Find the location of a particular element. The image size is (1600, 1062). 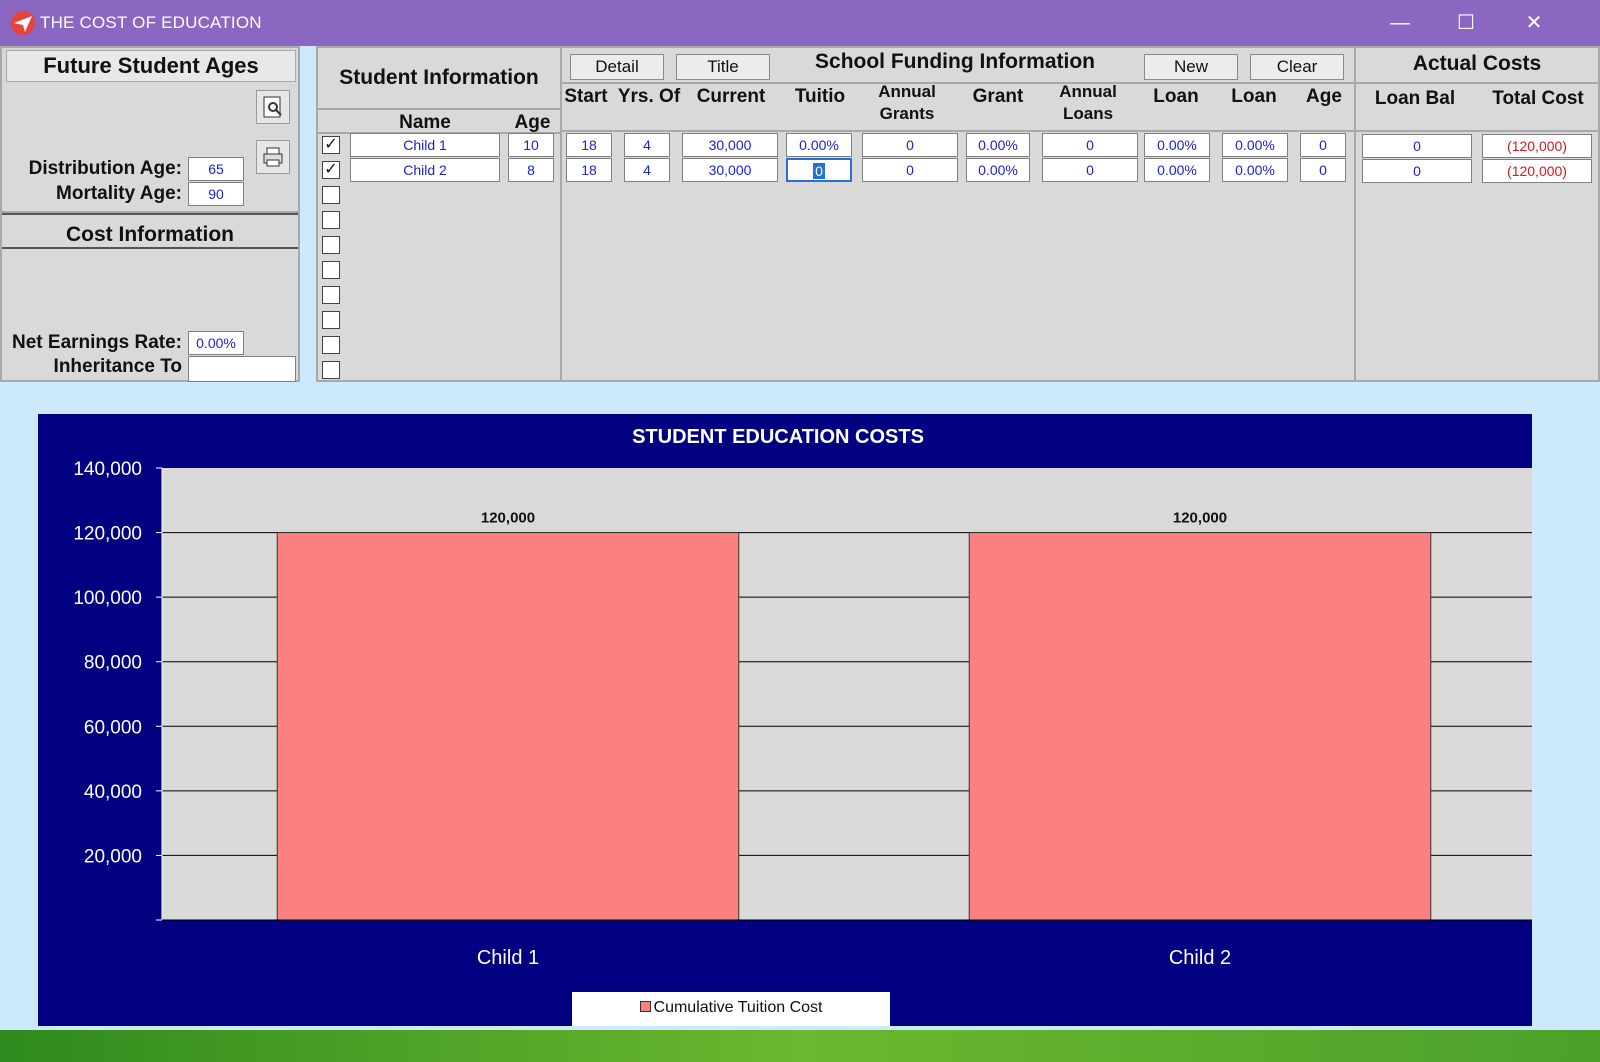

chart-legend: Cumulative Tuition Cost is located at coordinates (731, 1009).